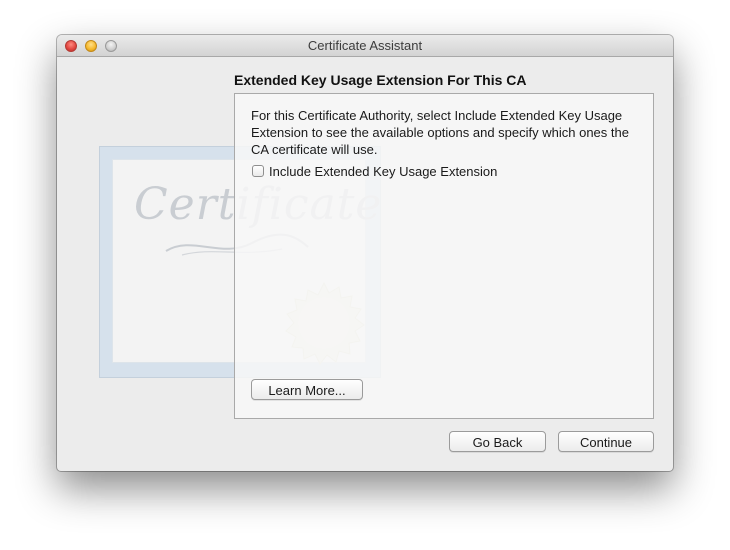 The image size is (730, 550). I want to click on window-title: Certificate Assistant, so click(365, 45).